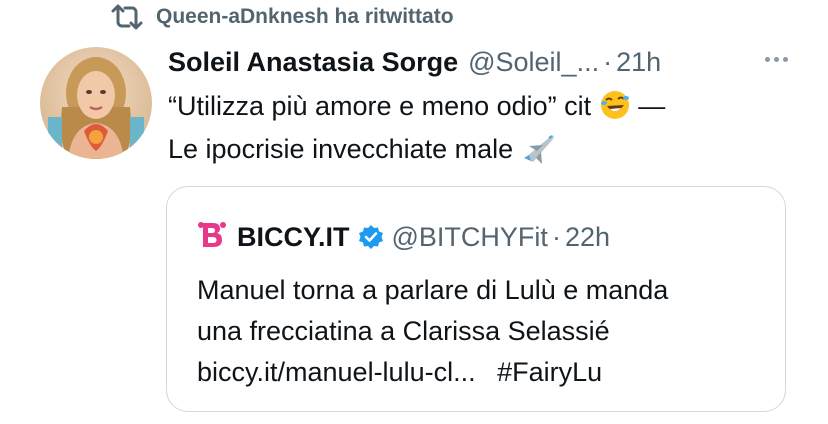 This screenshot has width=828, height=424. Describe the element at coordinates (341, 149) in the screenshot. I see `tweet-text-line2: Le ipocrisie invecchiate male` at that location.